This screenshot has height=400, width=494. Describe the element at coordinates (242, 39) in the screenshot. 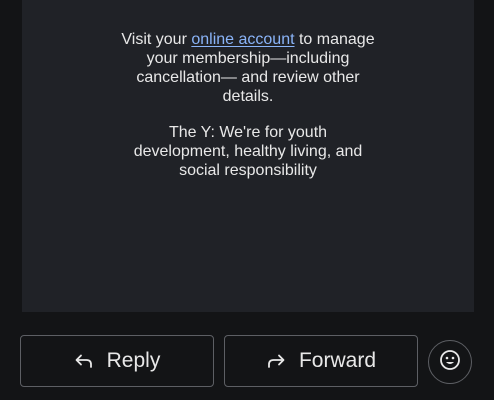

I see `online-account-link: online account` at that location.